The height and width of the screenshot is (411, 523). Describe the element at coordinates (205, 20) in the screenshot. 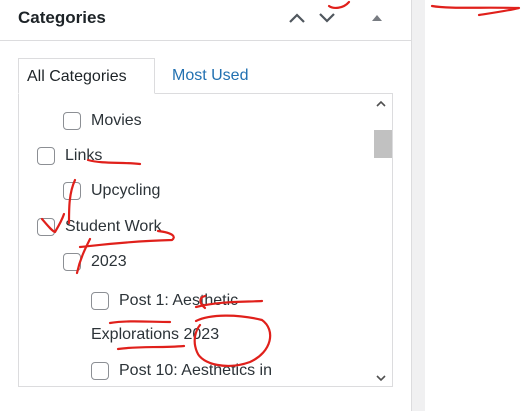

I see `panel-header: Categories` at that location.